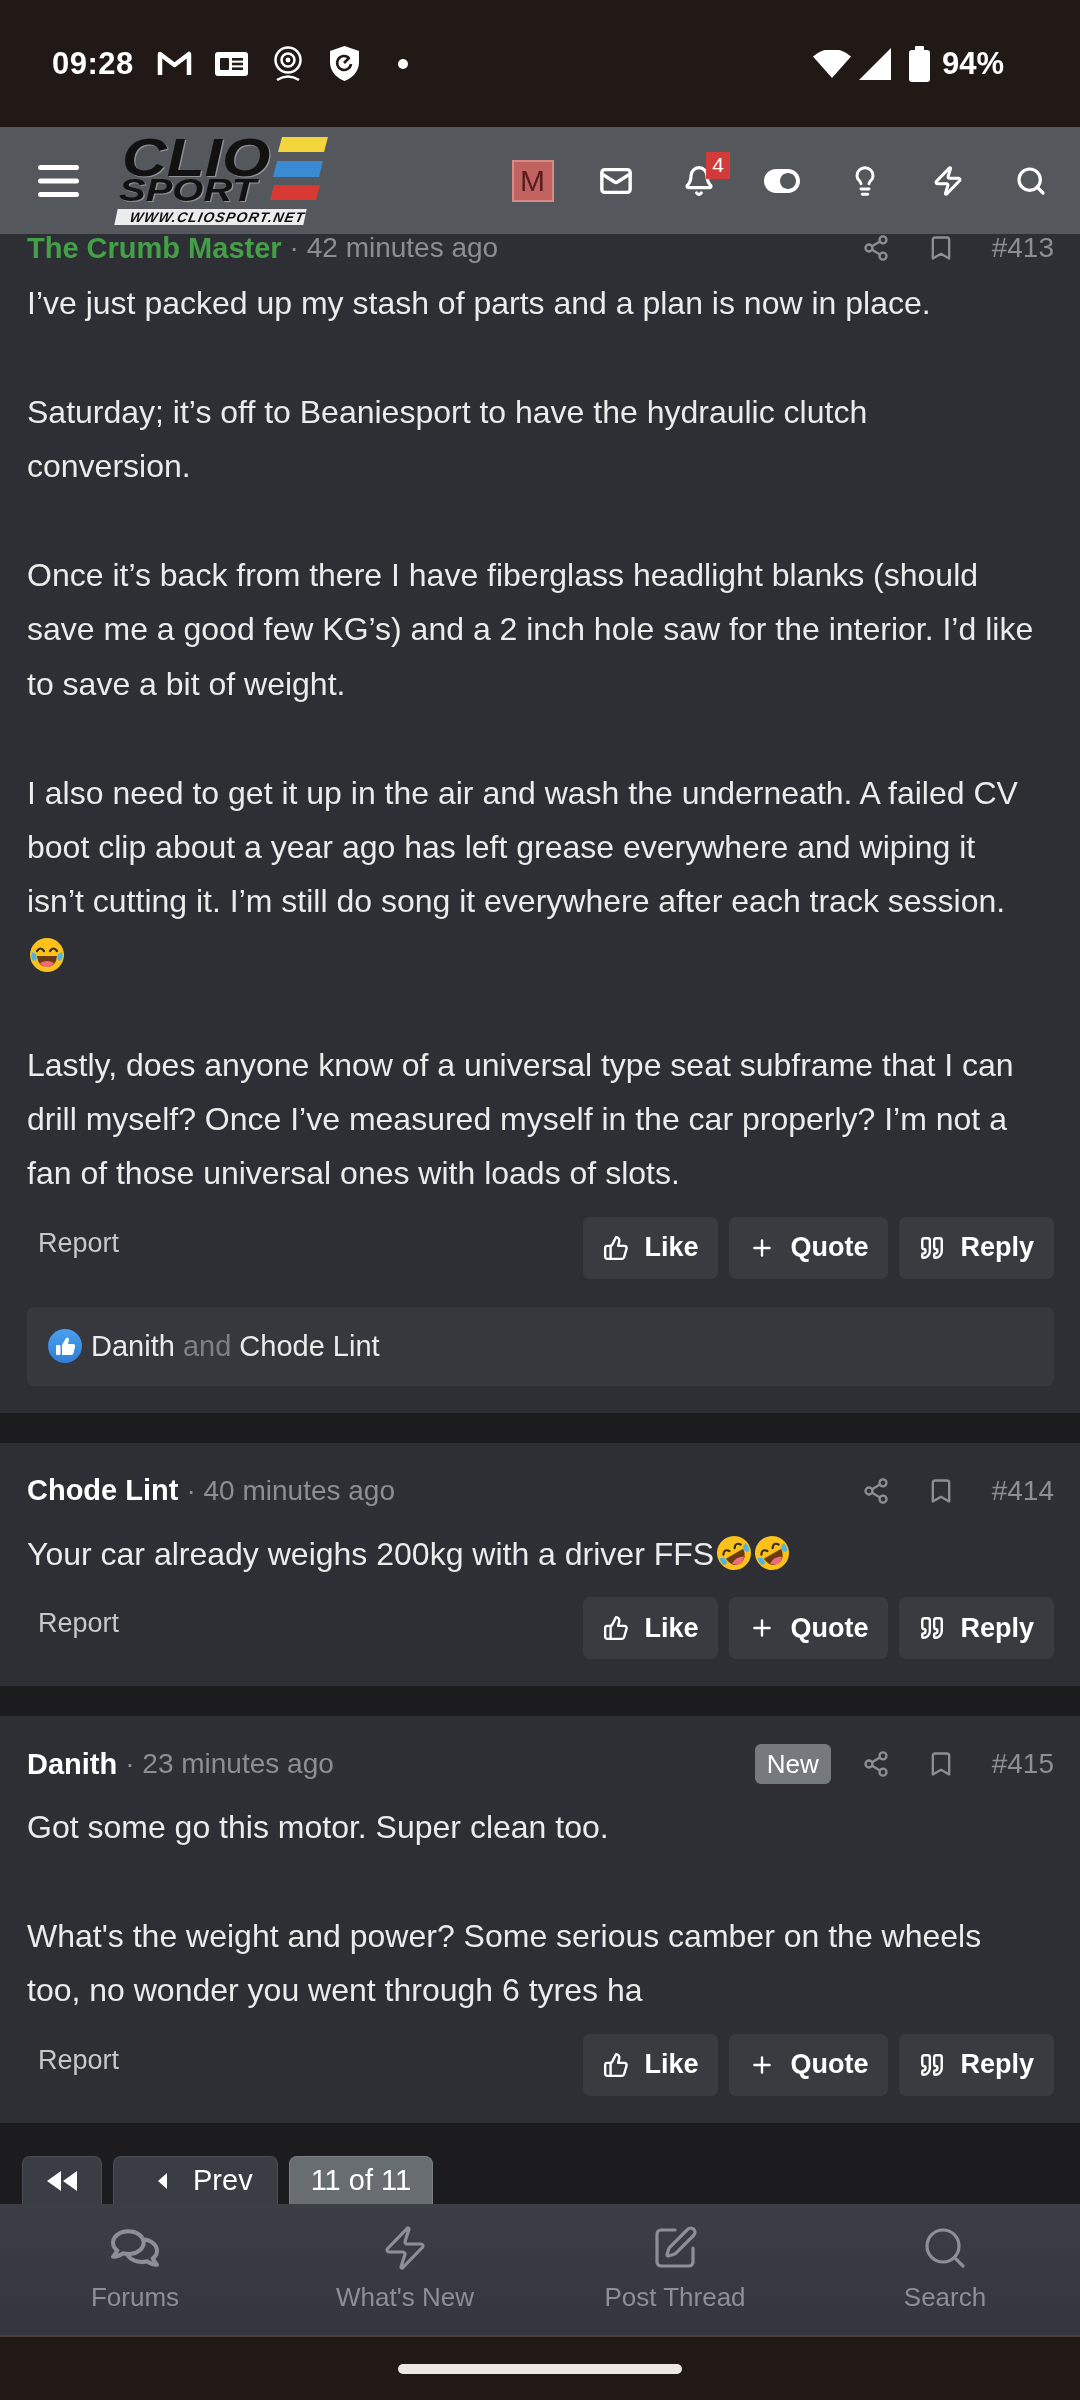  What do you see at coordinates (65, 1346) in the screenshot?
I see `like-reaction-icon` at bounding box center [65, 1346].